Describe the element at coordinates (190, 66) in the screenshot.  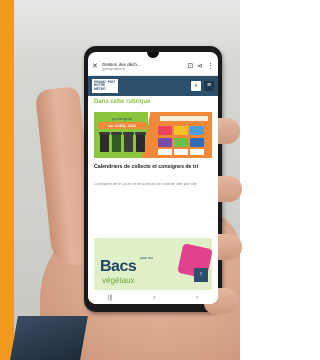
I see `bookmark-icon: ⊡` at that location.